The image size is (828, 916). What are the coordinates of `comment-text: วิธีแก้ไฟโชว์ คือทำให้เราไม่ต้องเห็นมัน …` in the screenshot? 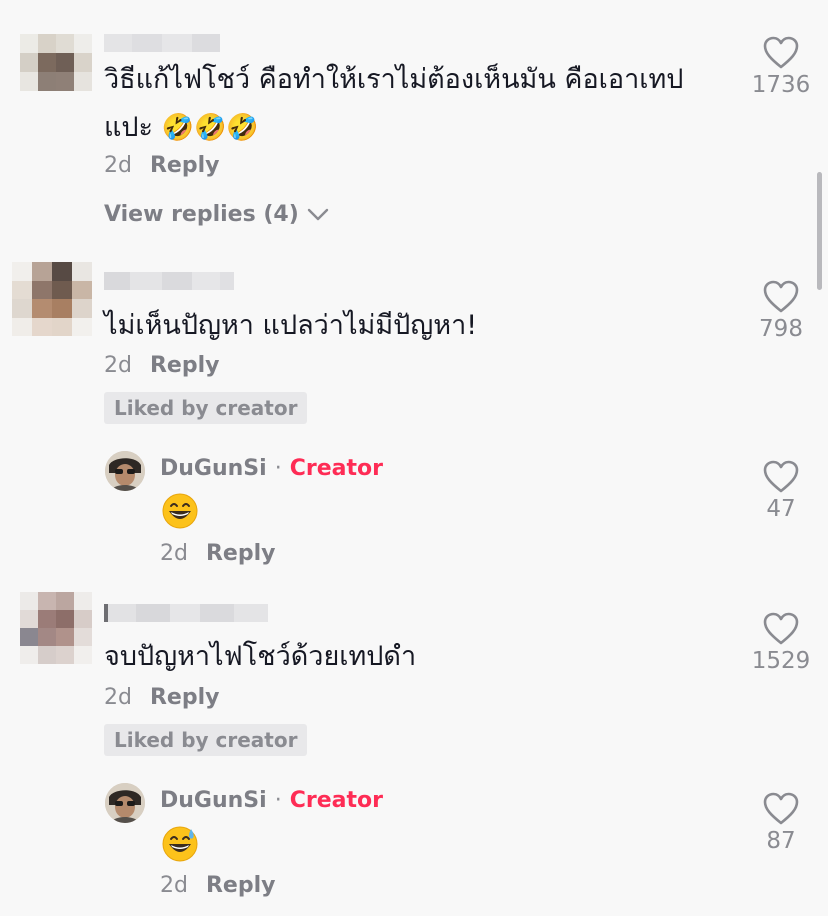 It's located at (393, 104).